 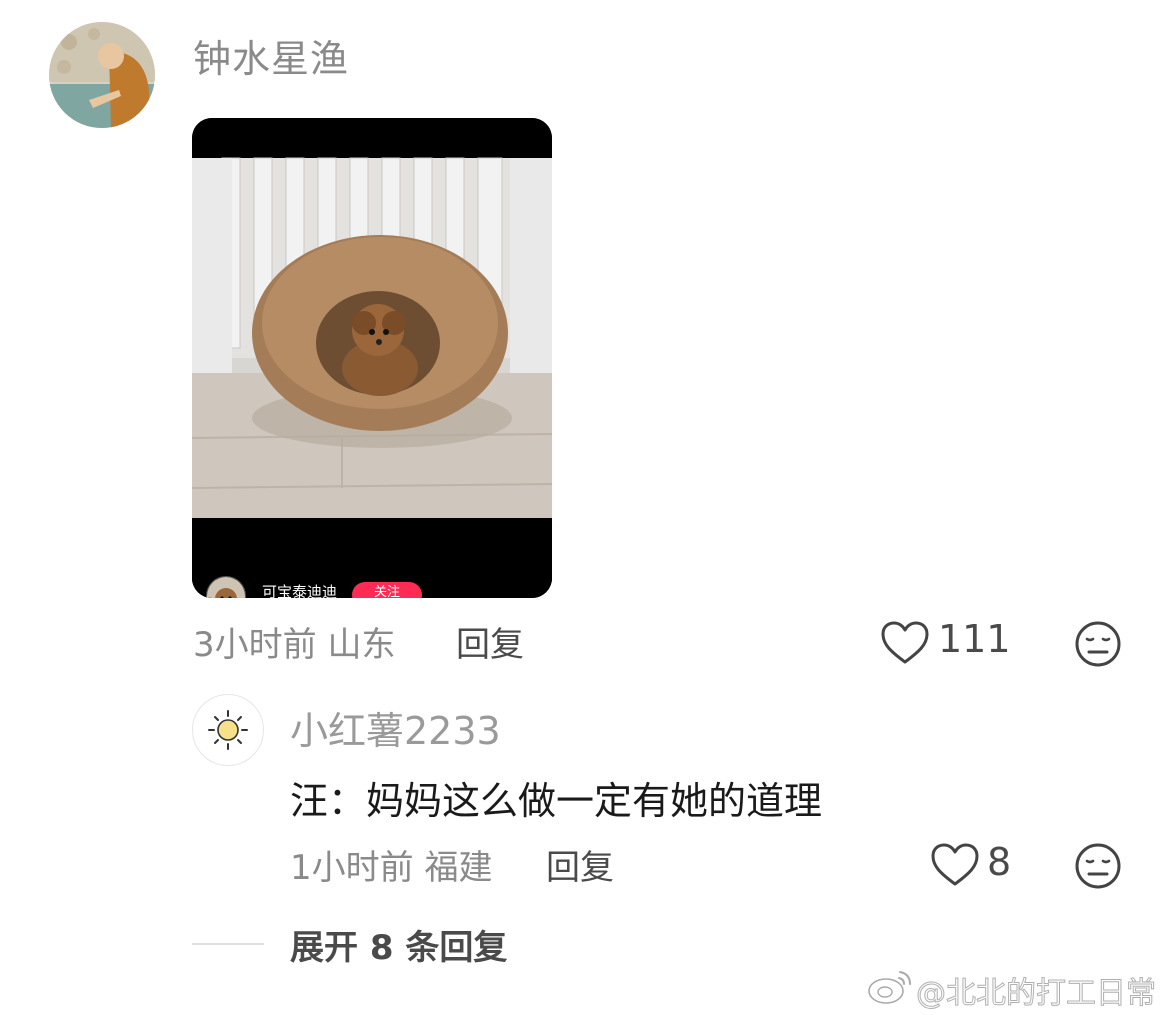 I want to click on reply-content: 汪：妈妈这么做一定有她的道理, so click(x=556, y=801).